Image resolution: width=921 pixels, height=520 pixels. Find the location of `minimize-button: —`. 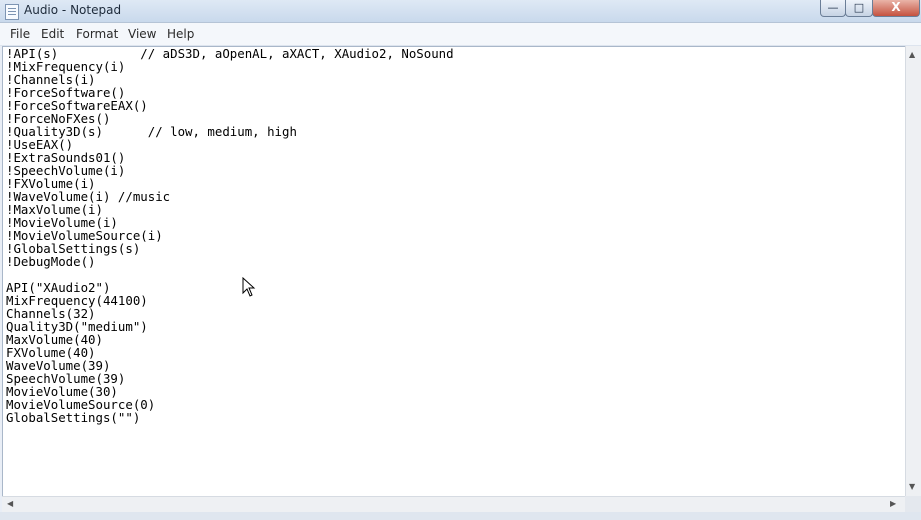

minimize-button: — is located at coordinates (833, 8).